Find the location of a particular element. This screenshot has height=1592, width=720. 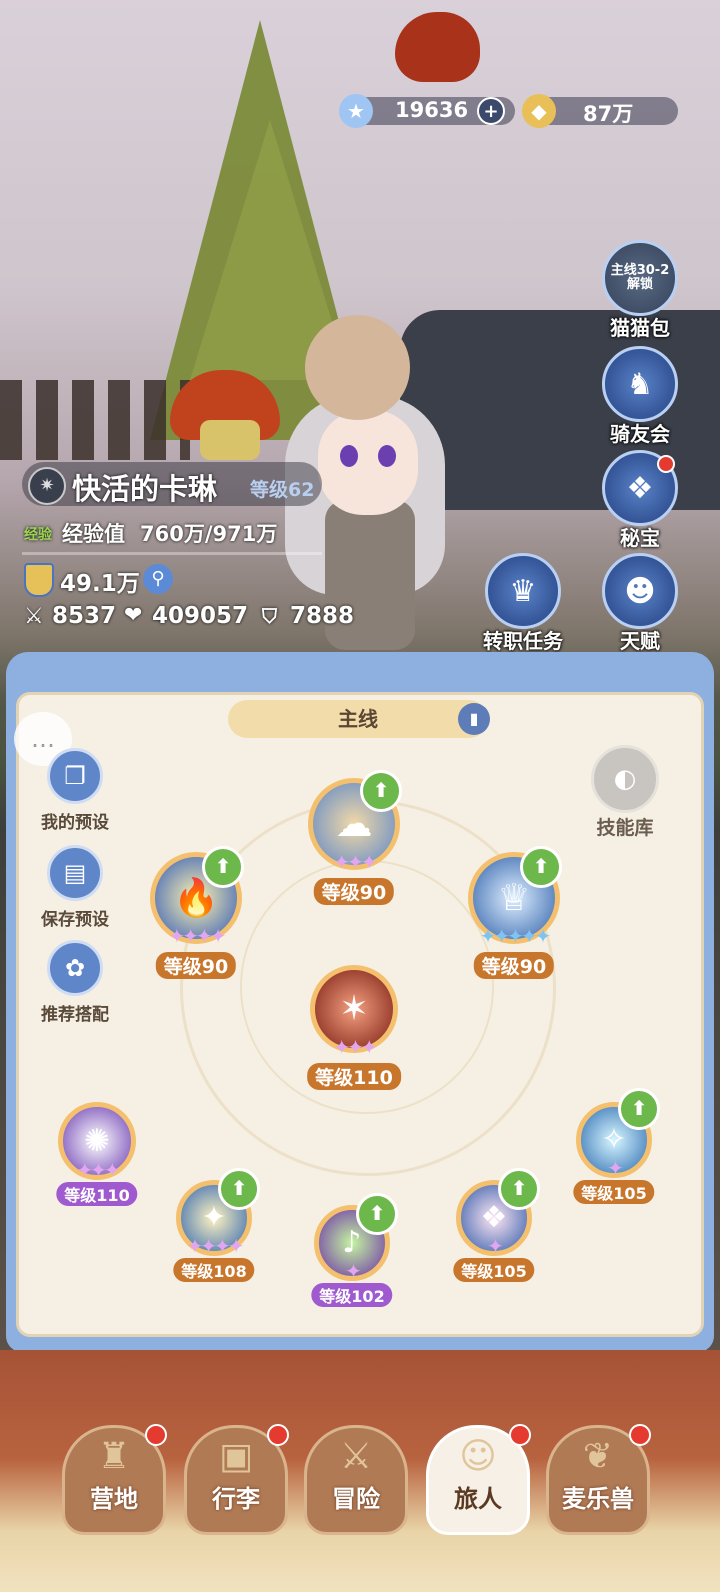

skill-top-level: 等级90 is located at coordinates (354, 891).